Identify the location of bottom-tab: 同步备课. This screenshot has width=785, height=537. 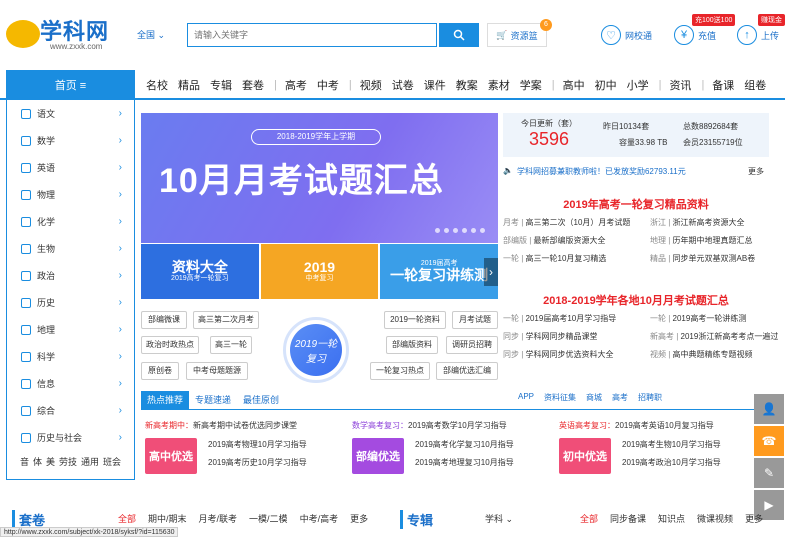
(628, 518).